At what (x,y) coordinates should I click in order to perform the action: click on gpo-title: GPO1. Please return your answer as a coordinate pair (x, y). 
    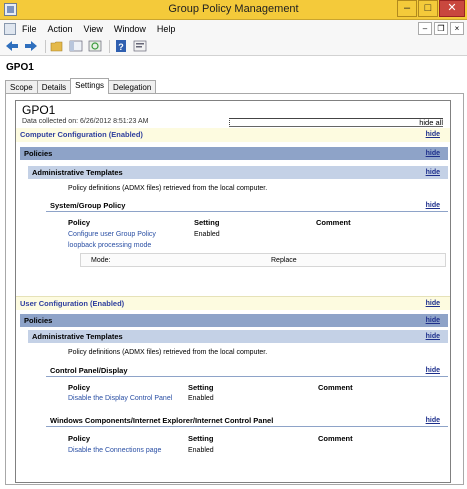
    Looking at the image, I should click on (20, 67).